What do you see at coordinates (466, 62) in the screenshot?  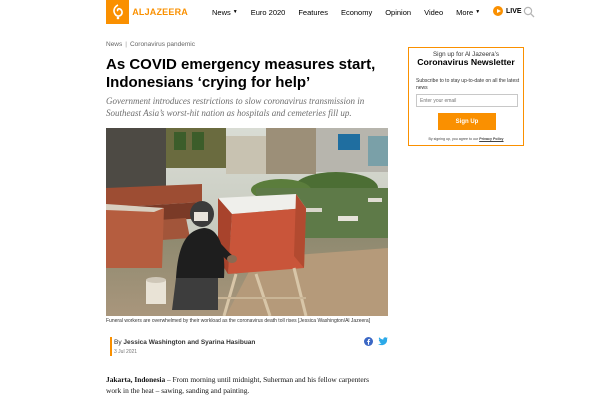 I see `newsletter-title: Coronavirus Newsletter` at bounding box center [466, 62].